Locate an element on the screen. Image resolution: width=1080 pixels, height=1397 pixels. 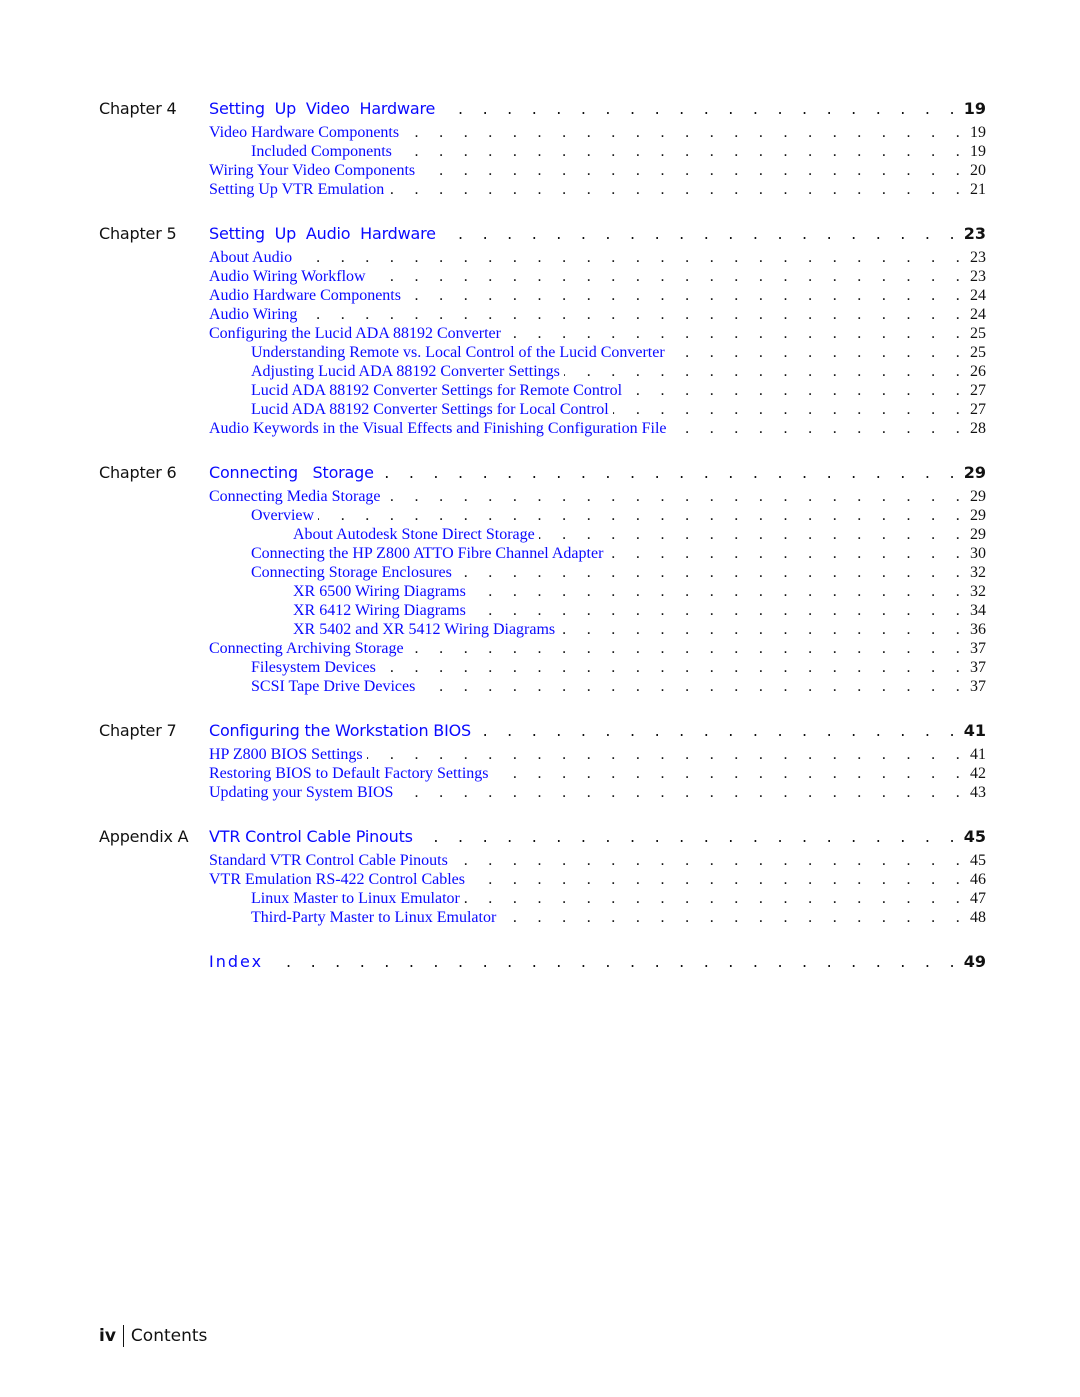
chapter-title-link: Setting Up Video Hardware is located at coordinates (322, 109).